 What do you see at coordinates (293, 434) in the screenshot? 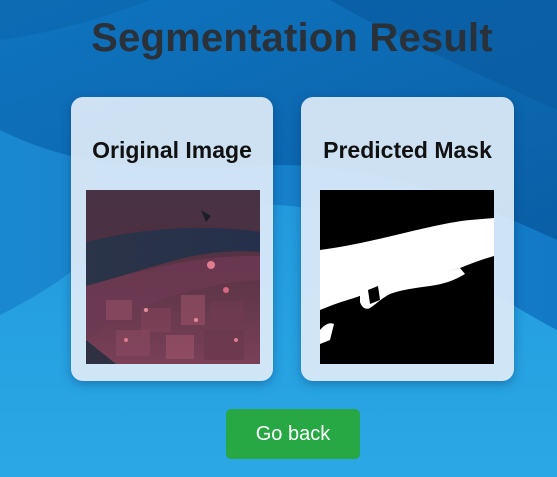
I see `go-back-button: Go back` at bounding box center [293, 434].